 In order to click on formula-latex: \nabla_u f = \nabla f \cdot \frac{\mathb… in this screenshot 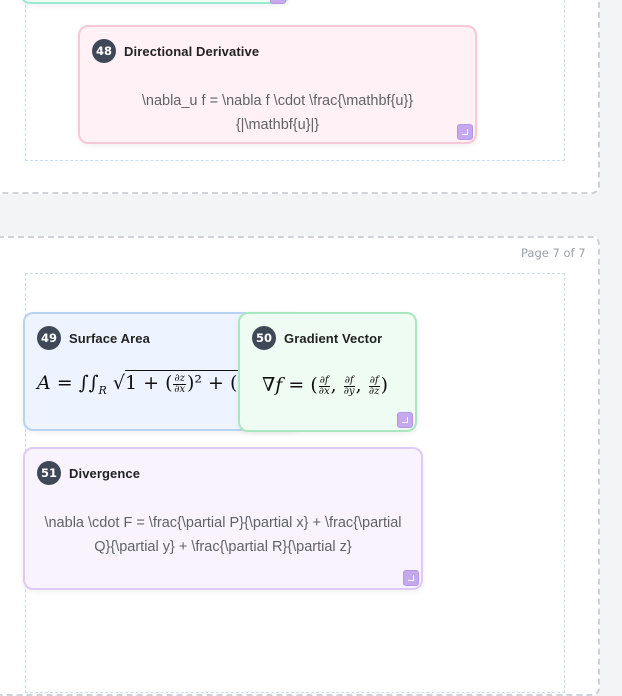, I will do `click(277, 113)`.